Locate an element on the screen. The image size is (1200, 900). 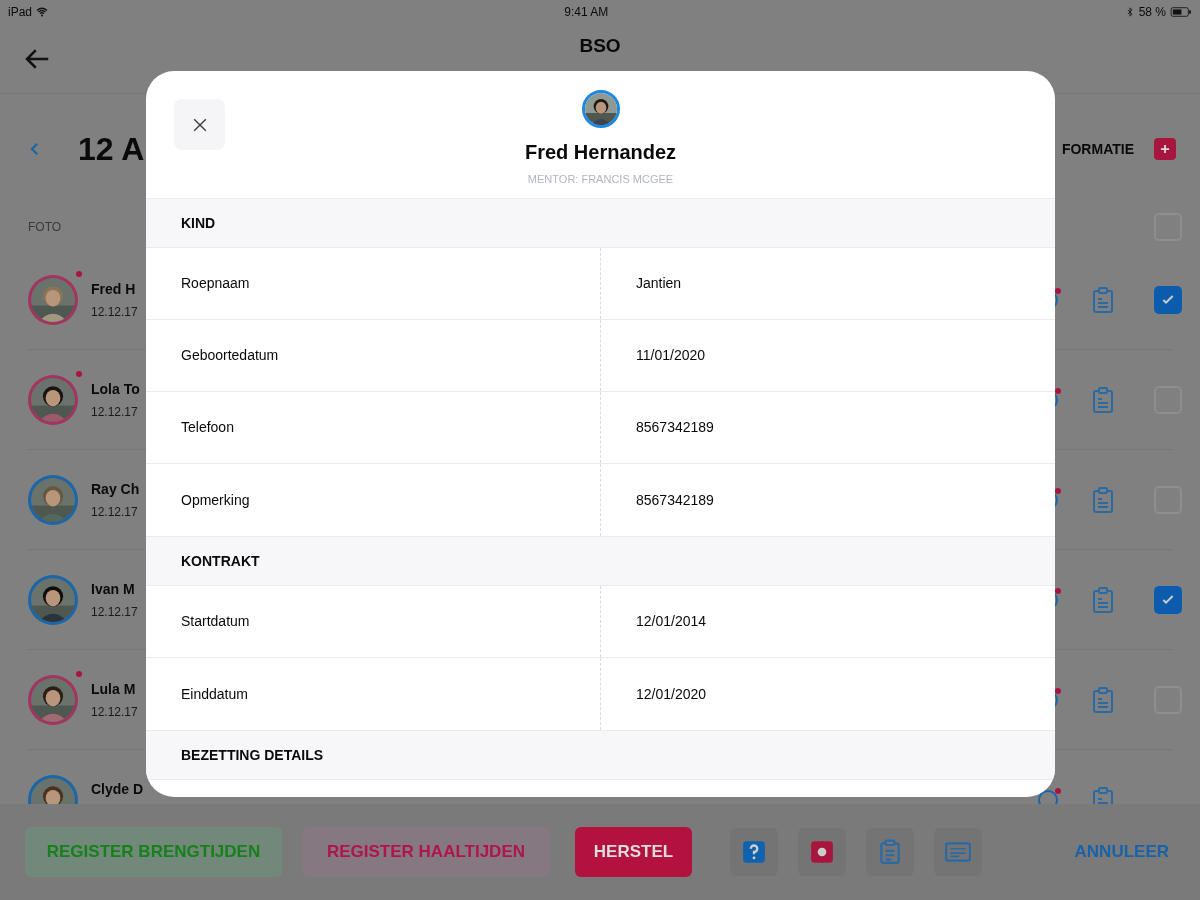
field-label: Geboortedatum is located at coordinates (230, 355).